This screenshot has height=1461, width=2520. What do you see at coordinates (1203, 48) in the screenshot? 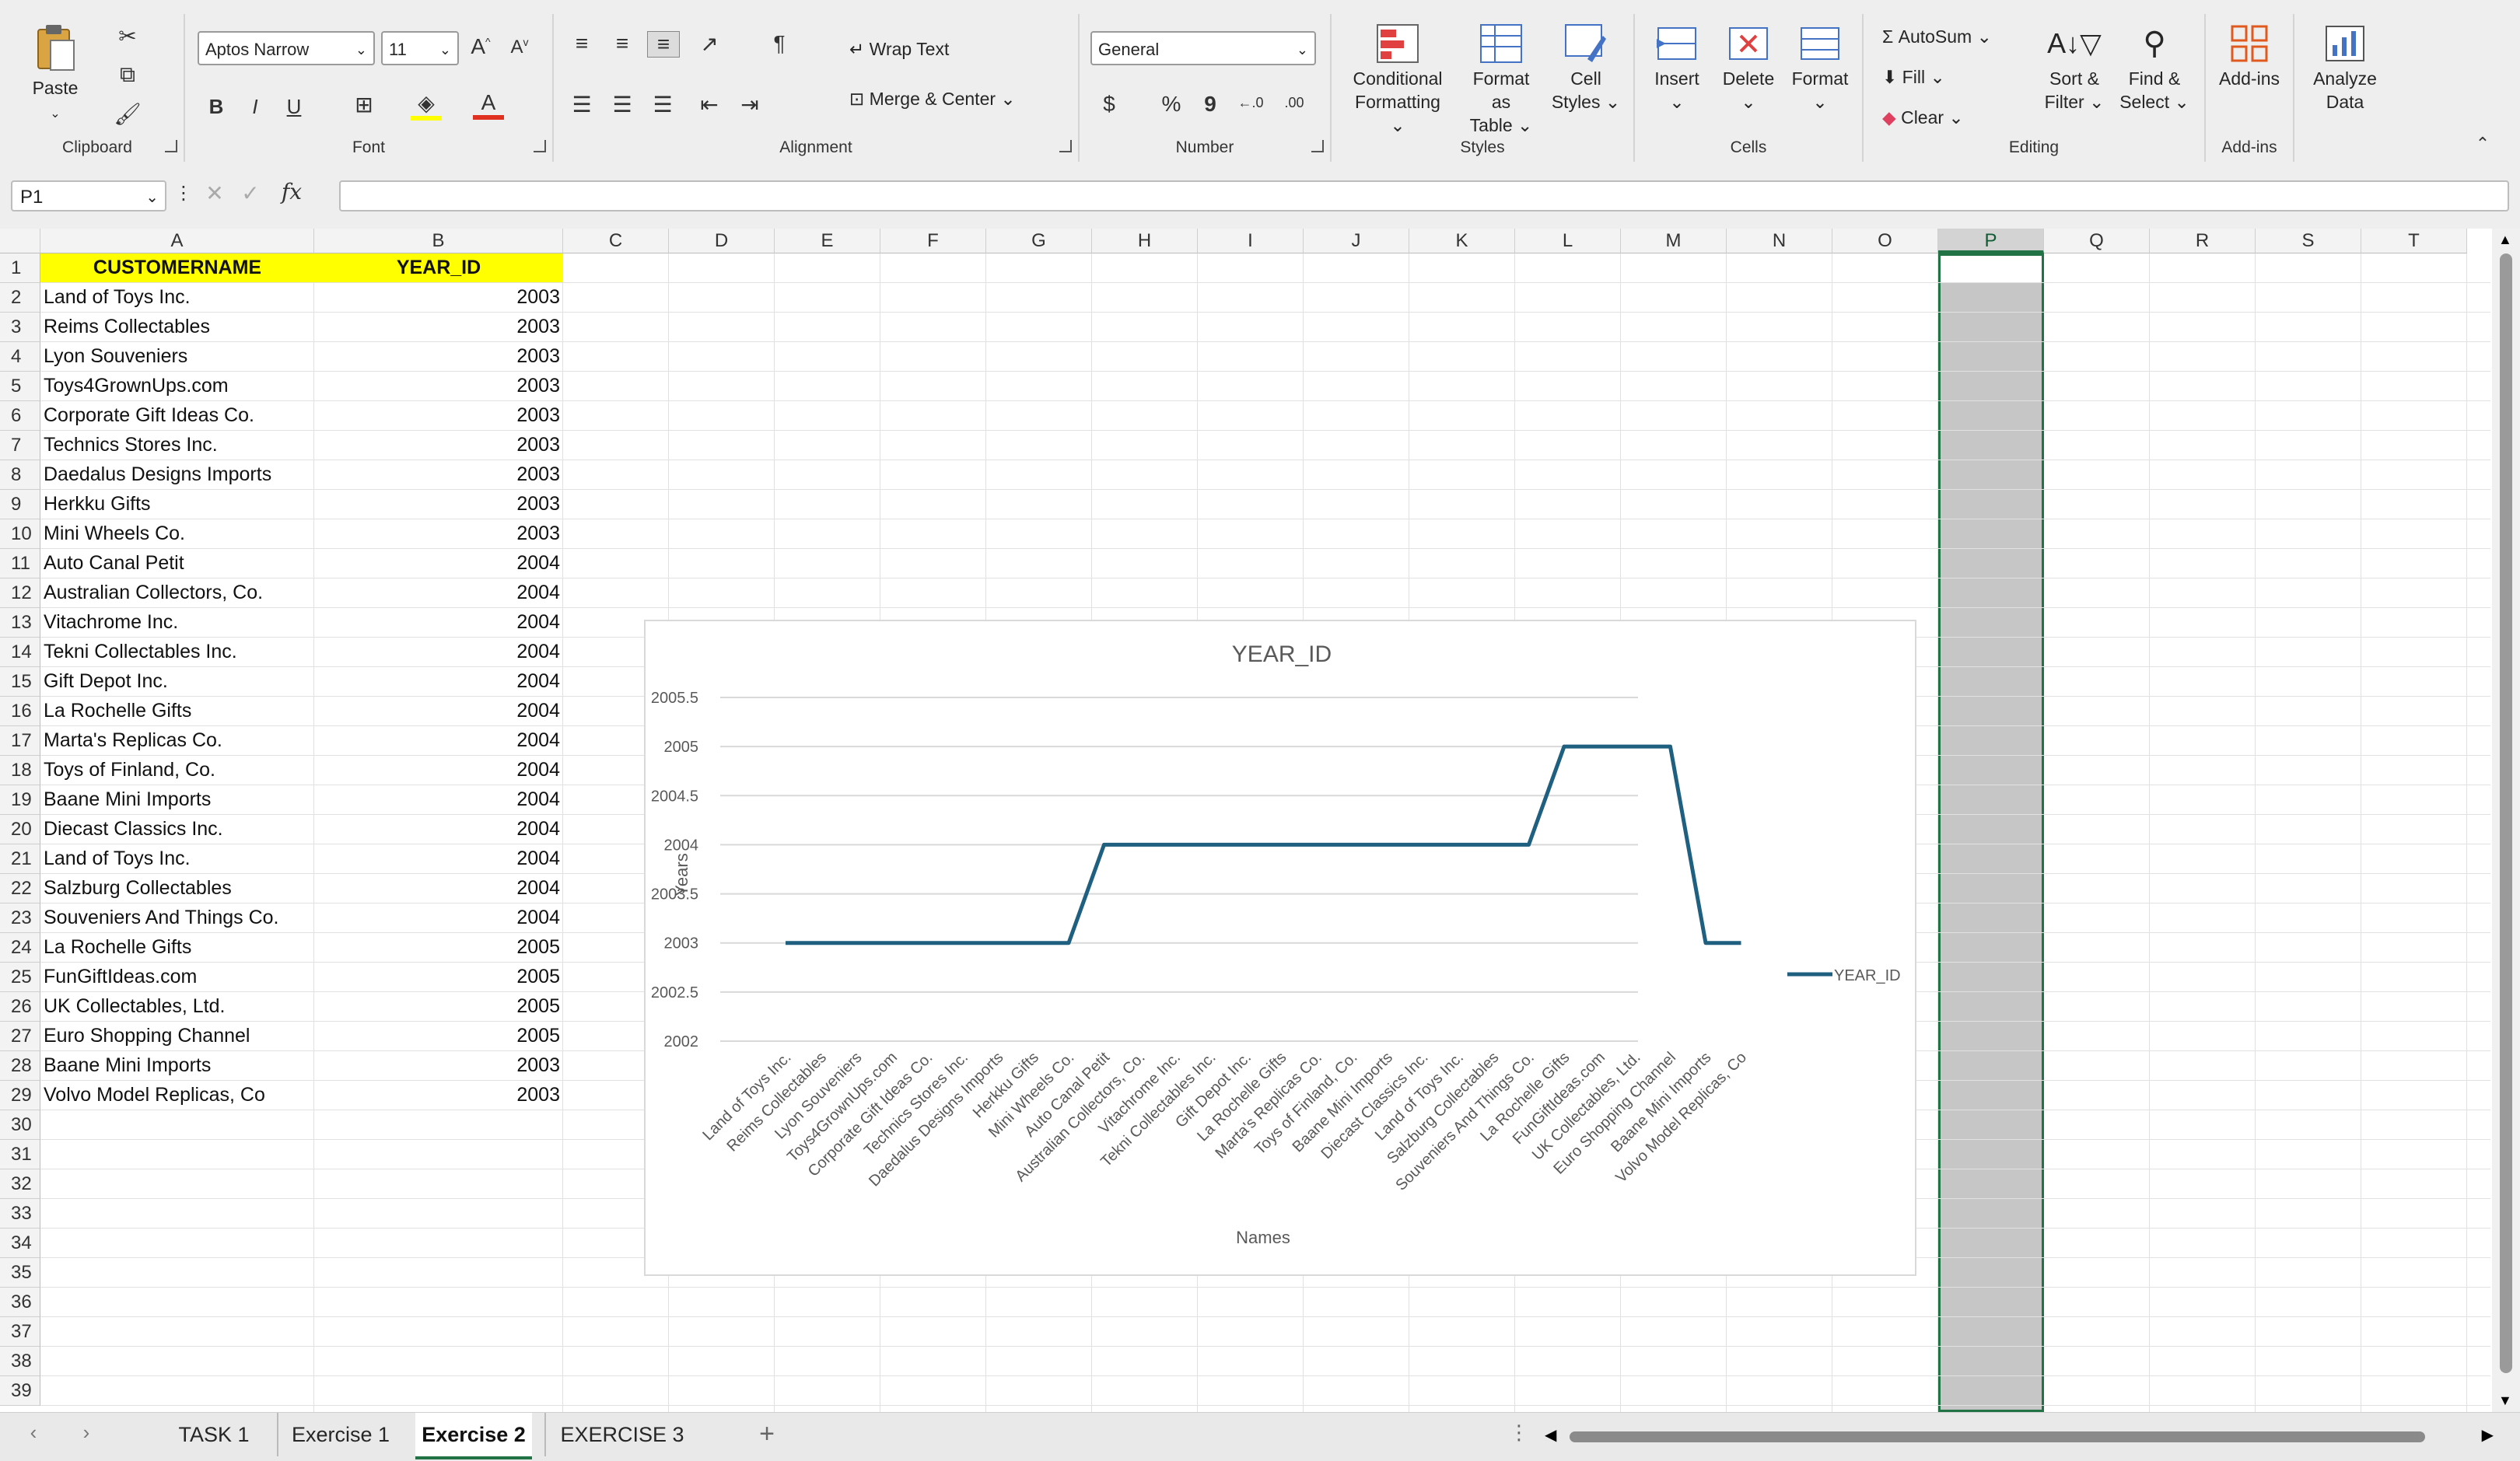
I see `number-format-combo: General ⌄` at bounding box center [1203, 48].